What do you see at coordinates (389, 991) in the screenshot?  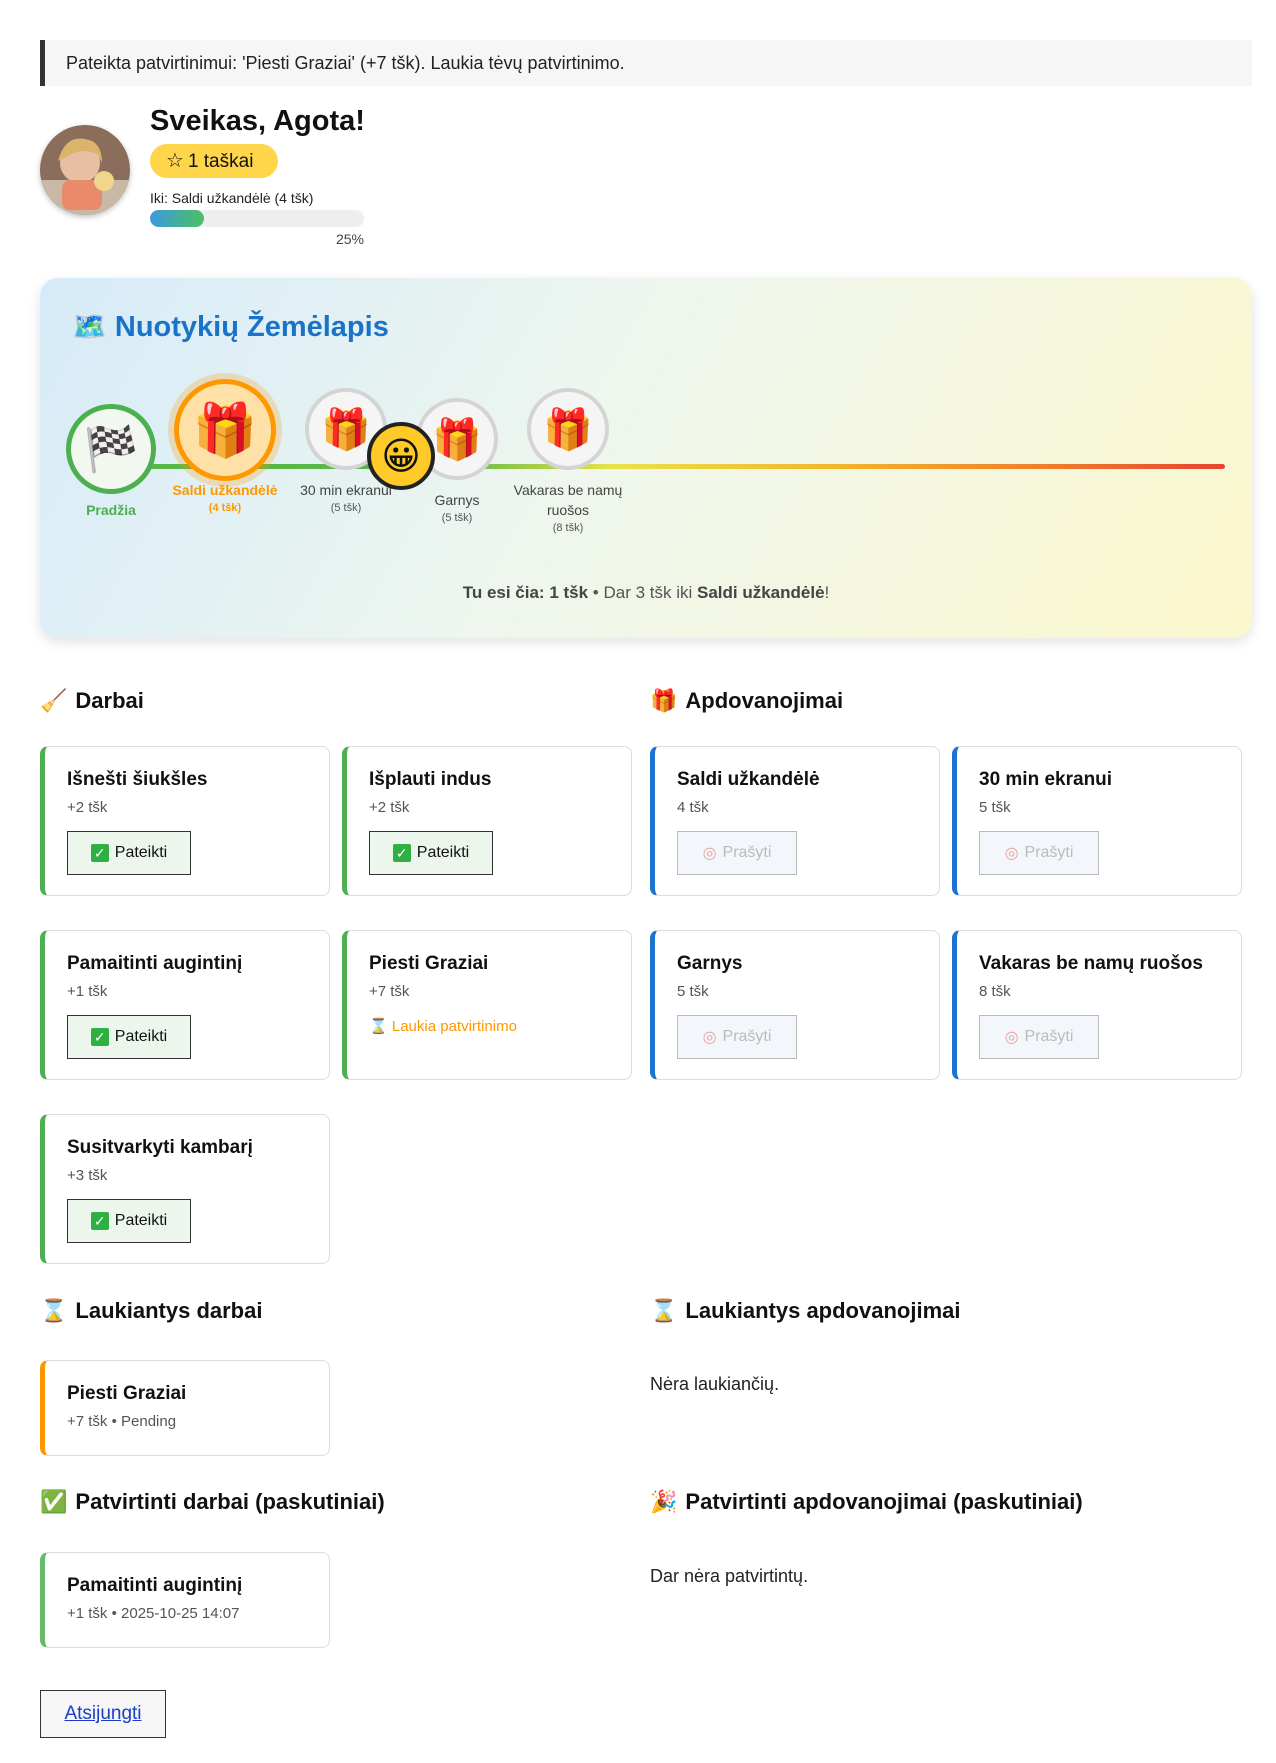 I see `chore-points: +7 tšk` at bounding box center [389, 991].